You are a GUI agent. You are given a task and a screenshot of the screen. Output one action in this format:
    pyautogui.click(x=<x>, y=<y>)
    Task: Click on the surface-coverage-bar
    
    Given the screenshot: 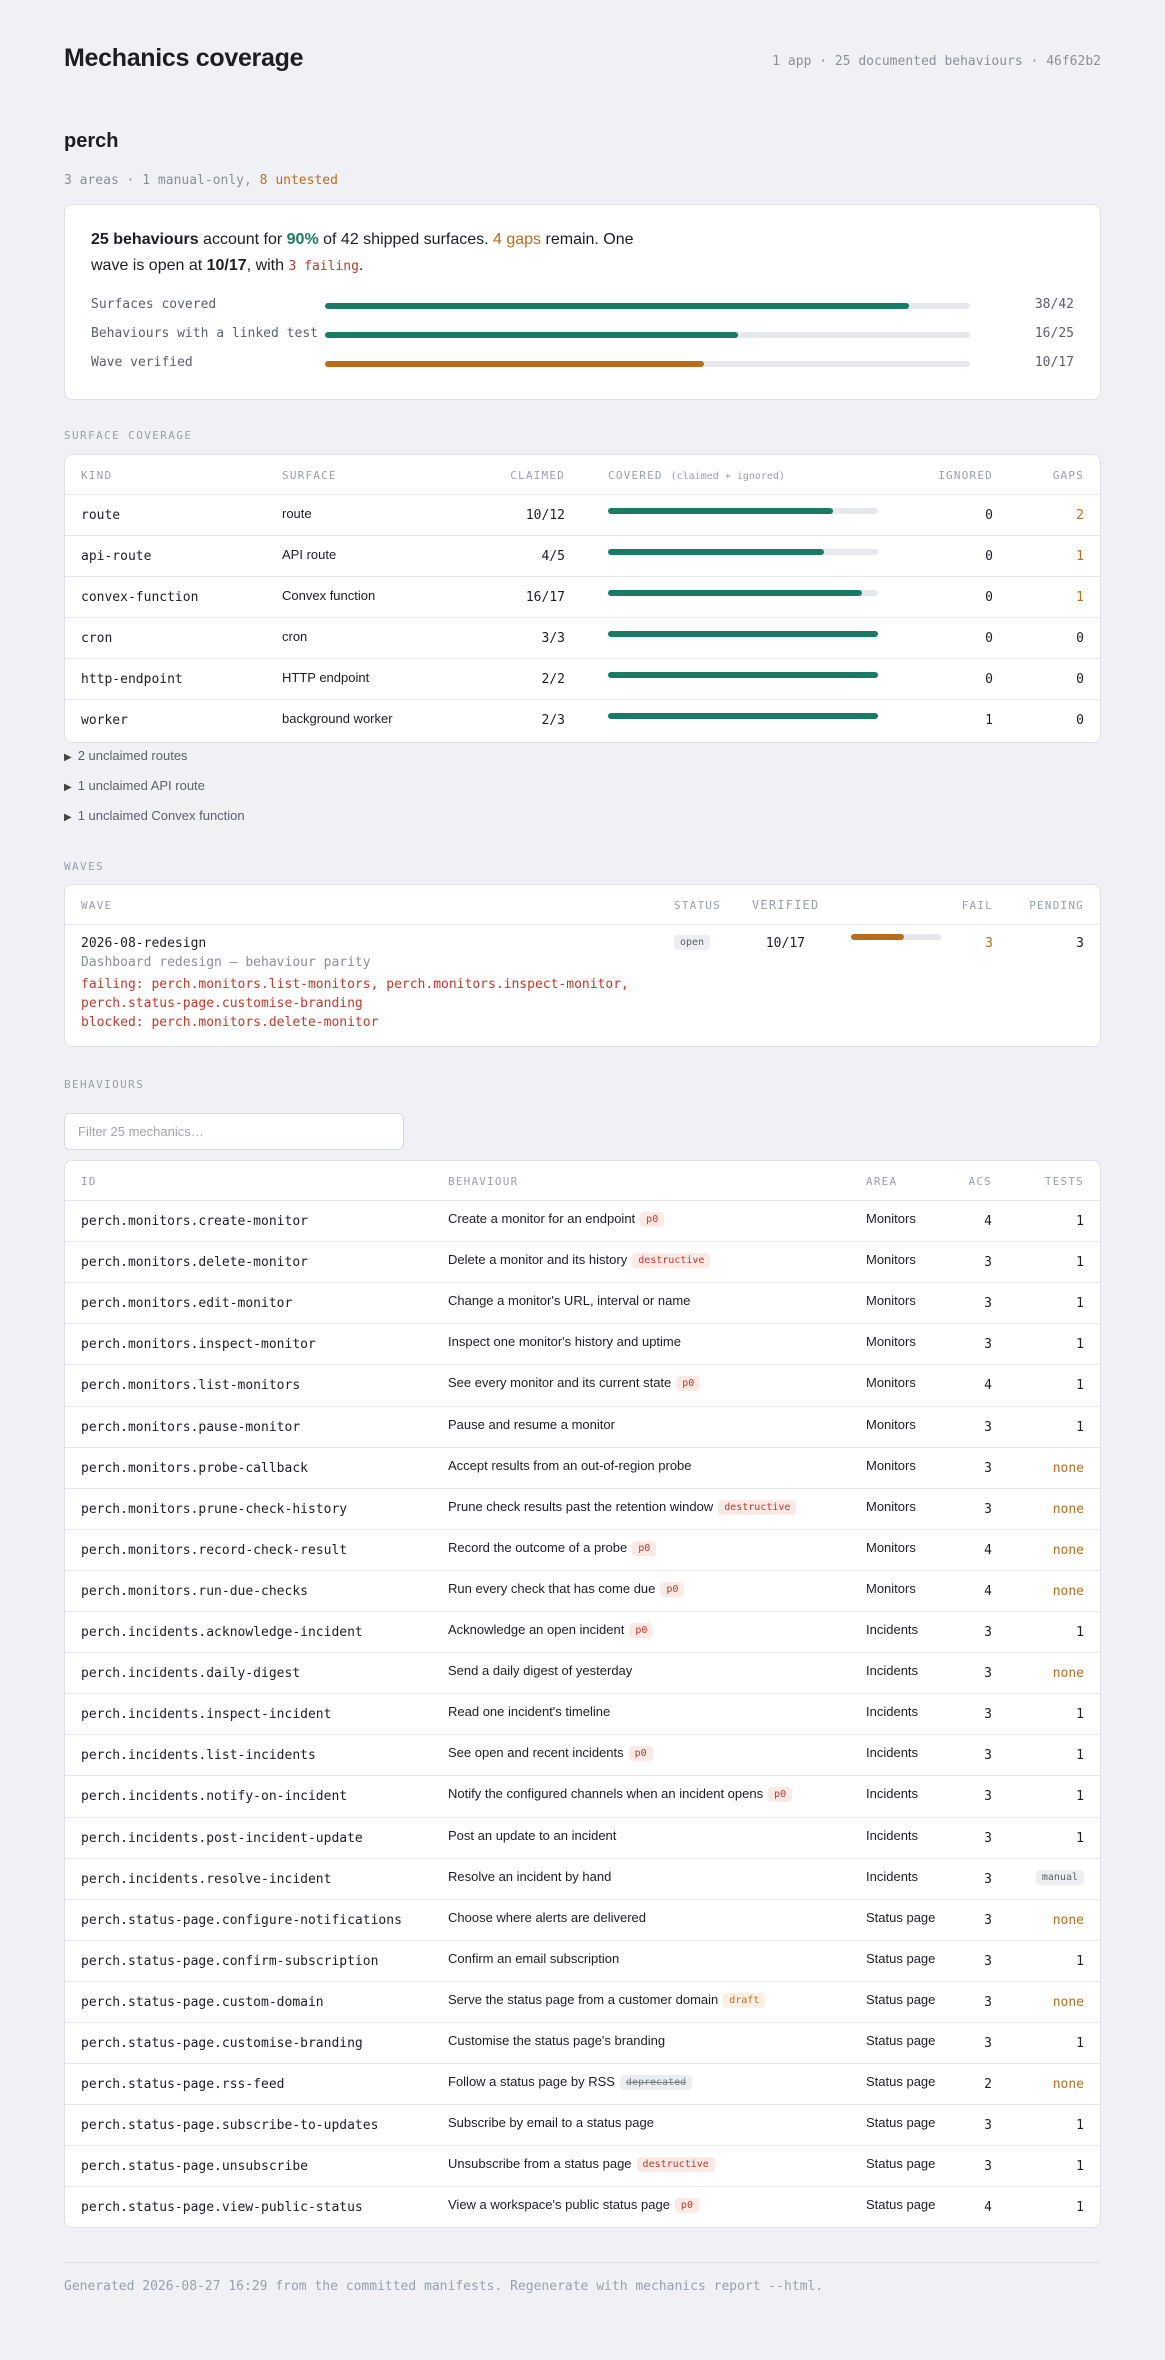 What is the action you would take?
    pyautogui.click(x=743, y=552)
    